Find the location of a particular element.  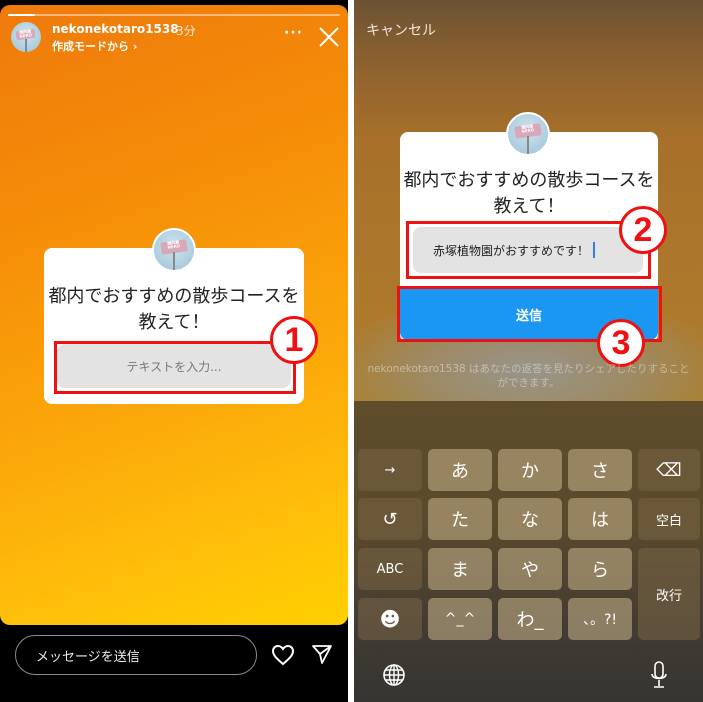

key-ha: は is located at coordinates (600, 519).